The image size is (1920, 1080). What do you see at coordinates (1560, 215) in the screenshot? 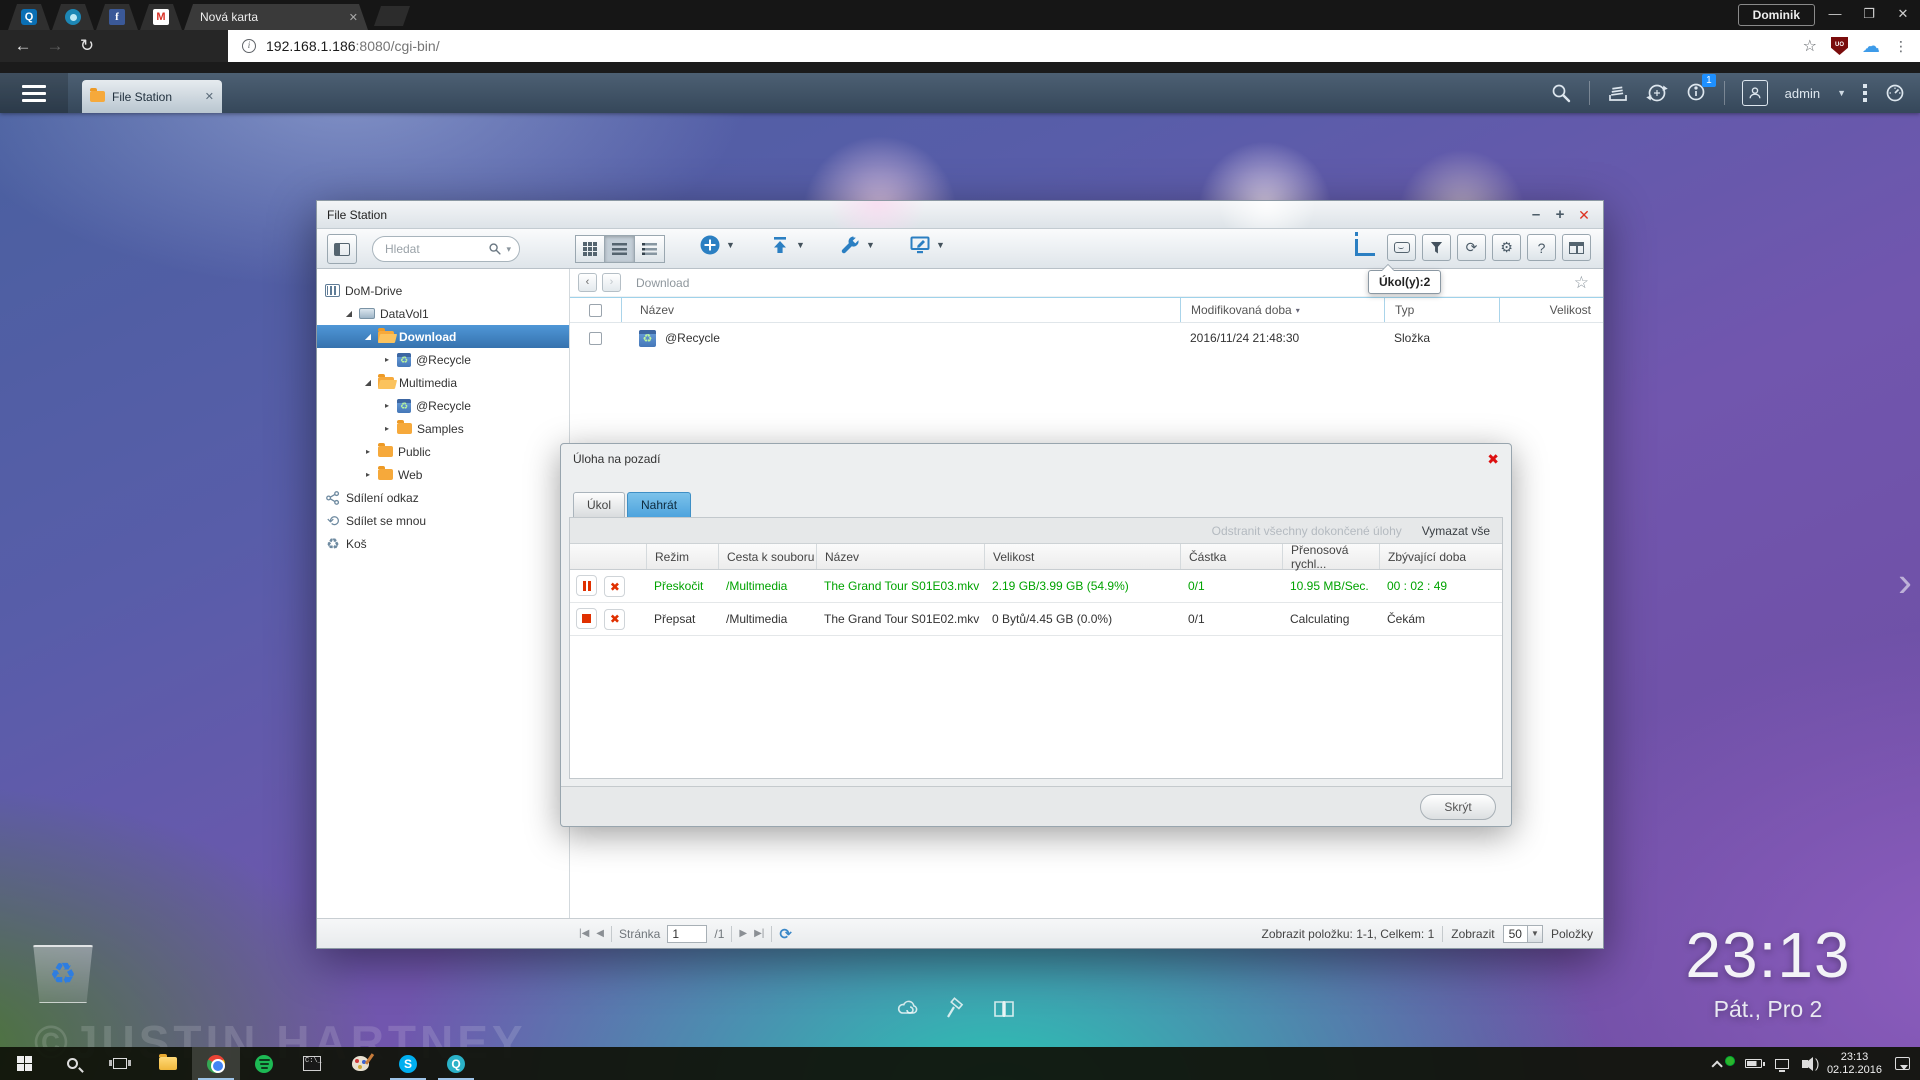
I see `window-maximize-button: +` at bounding box center [1560, 215].